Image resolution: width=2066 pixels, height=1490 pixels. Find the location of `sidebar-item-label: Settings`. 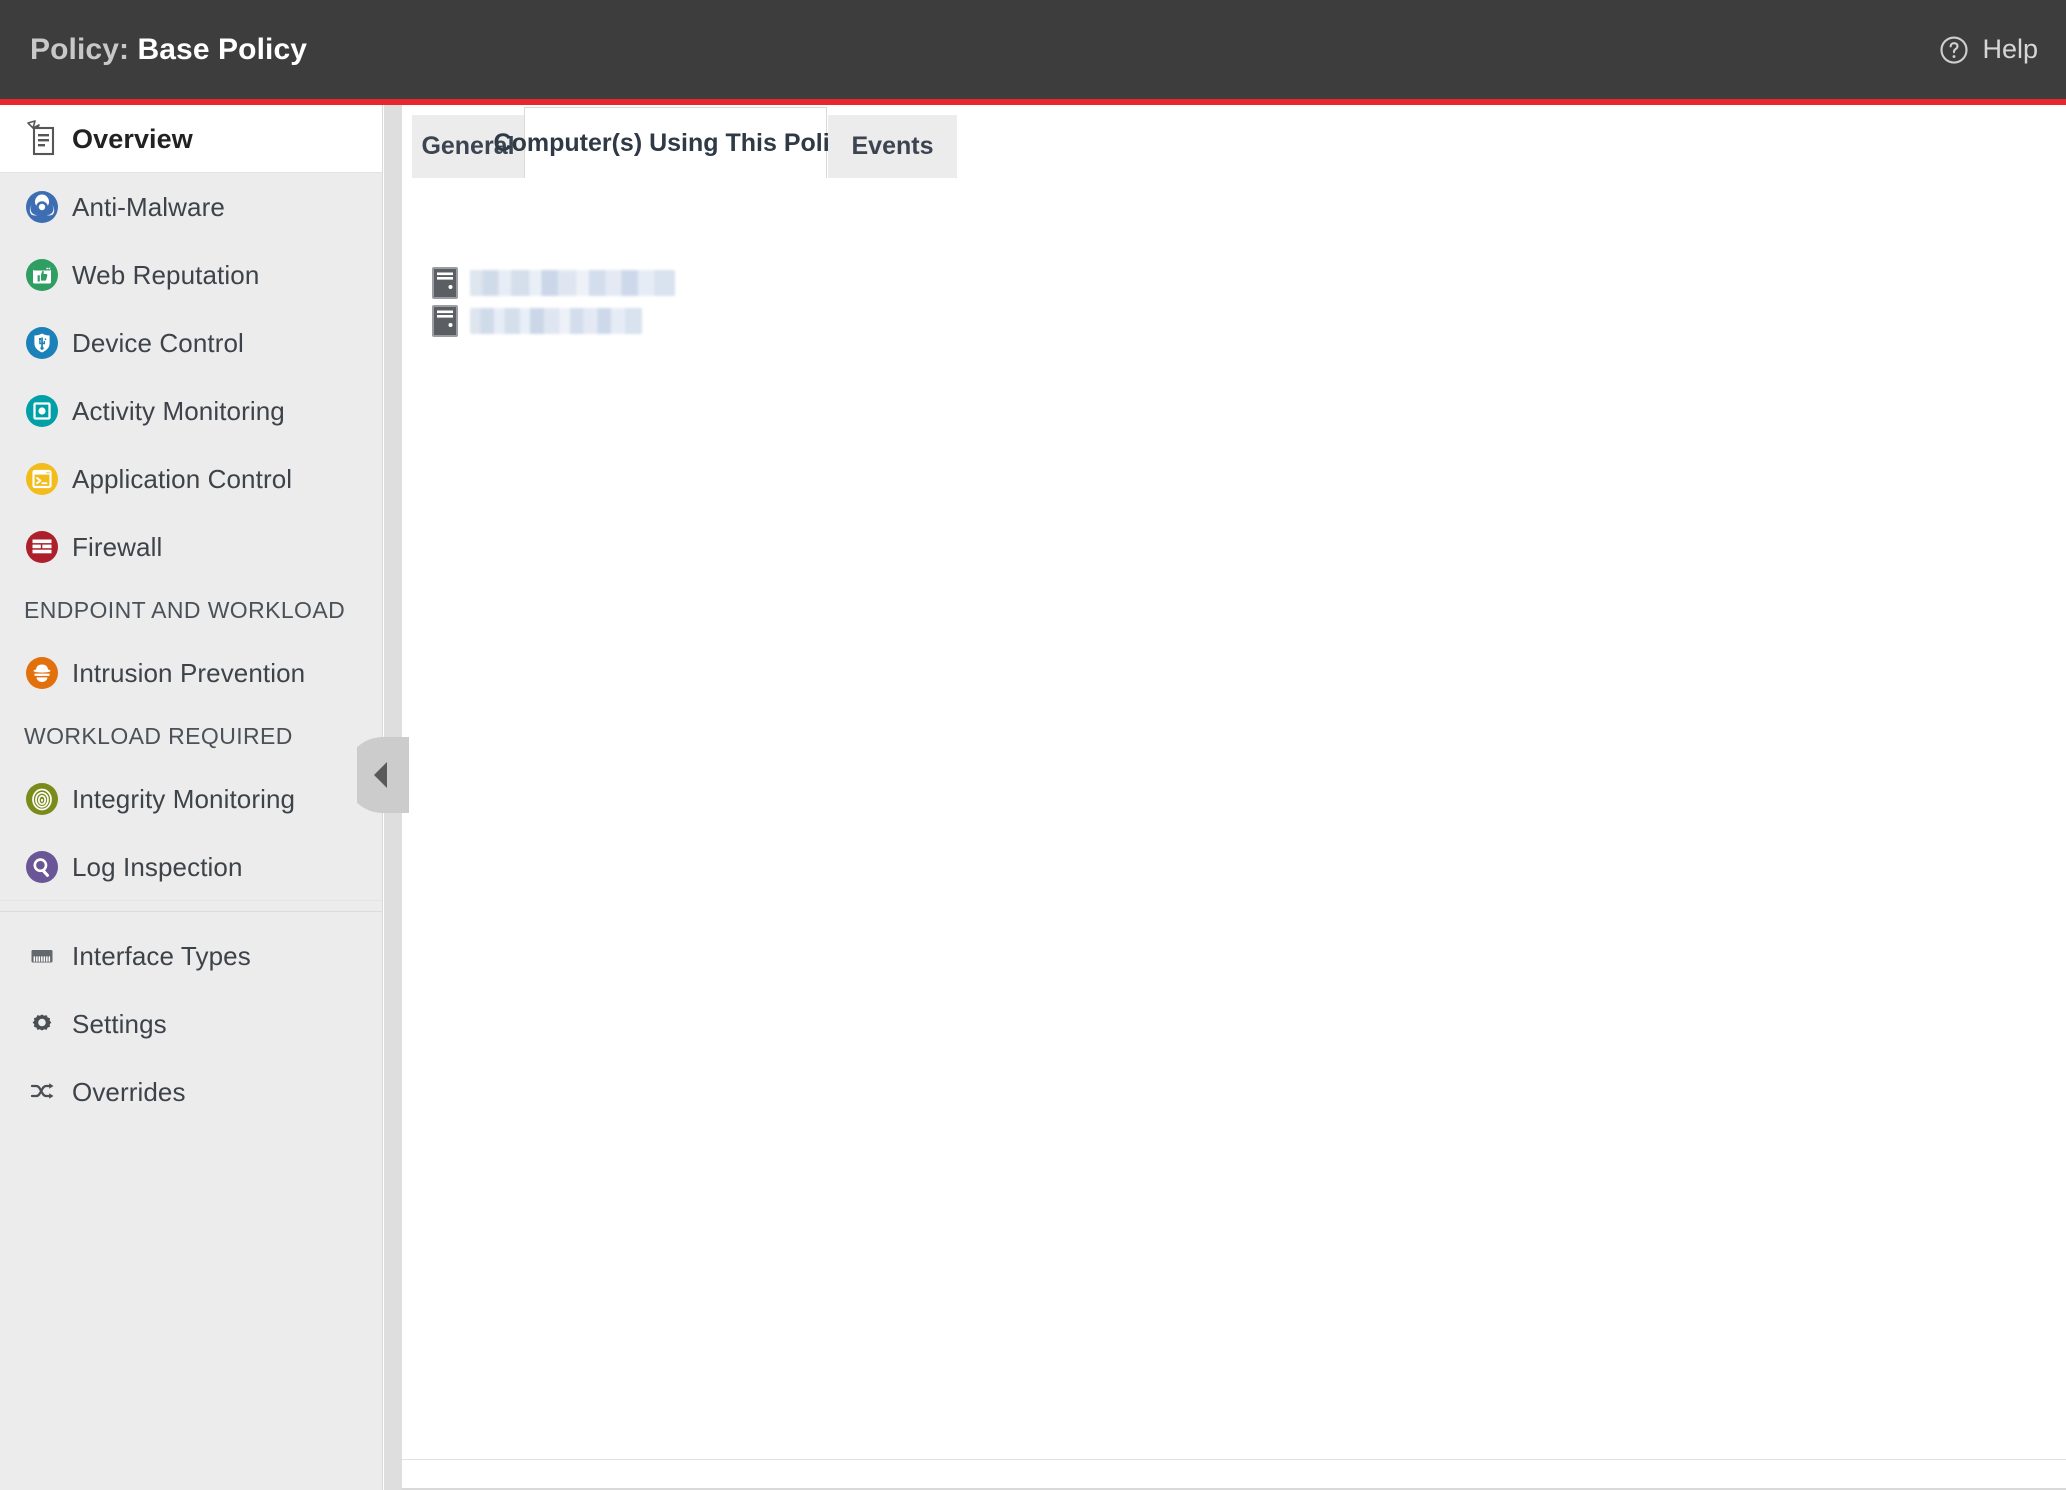

sidebar-item-label: Settings is located at coordinates (119, 1023).